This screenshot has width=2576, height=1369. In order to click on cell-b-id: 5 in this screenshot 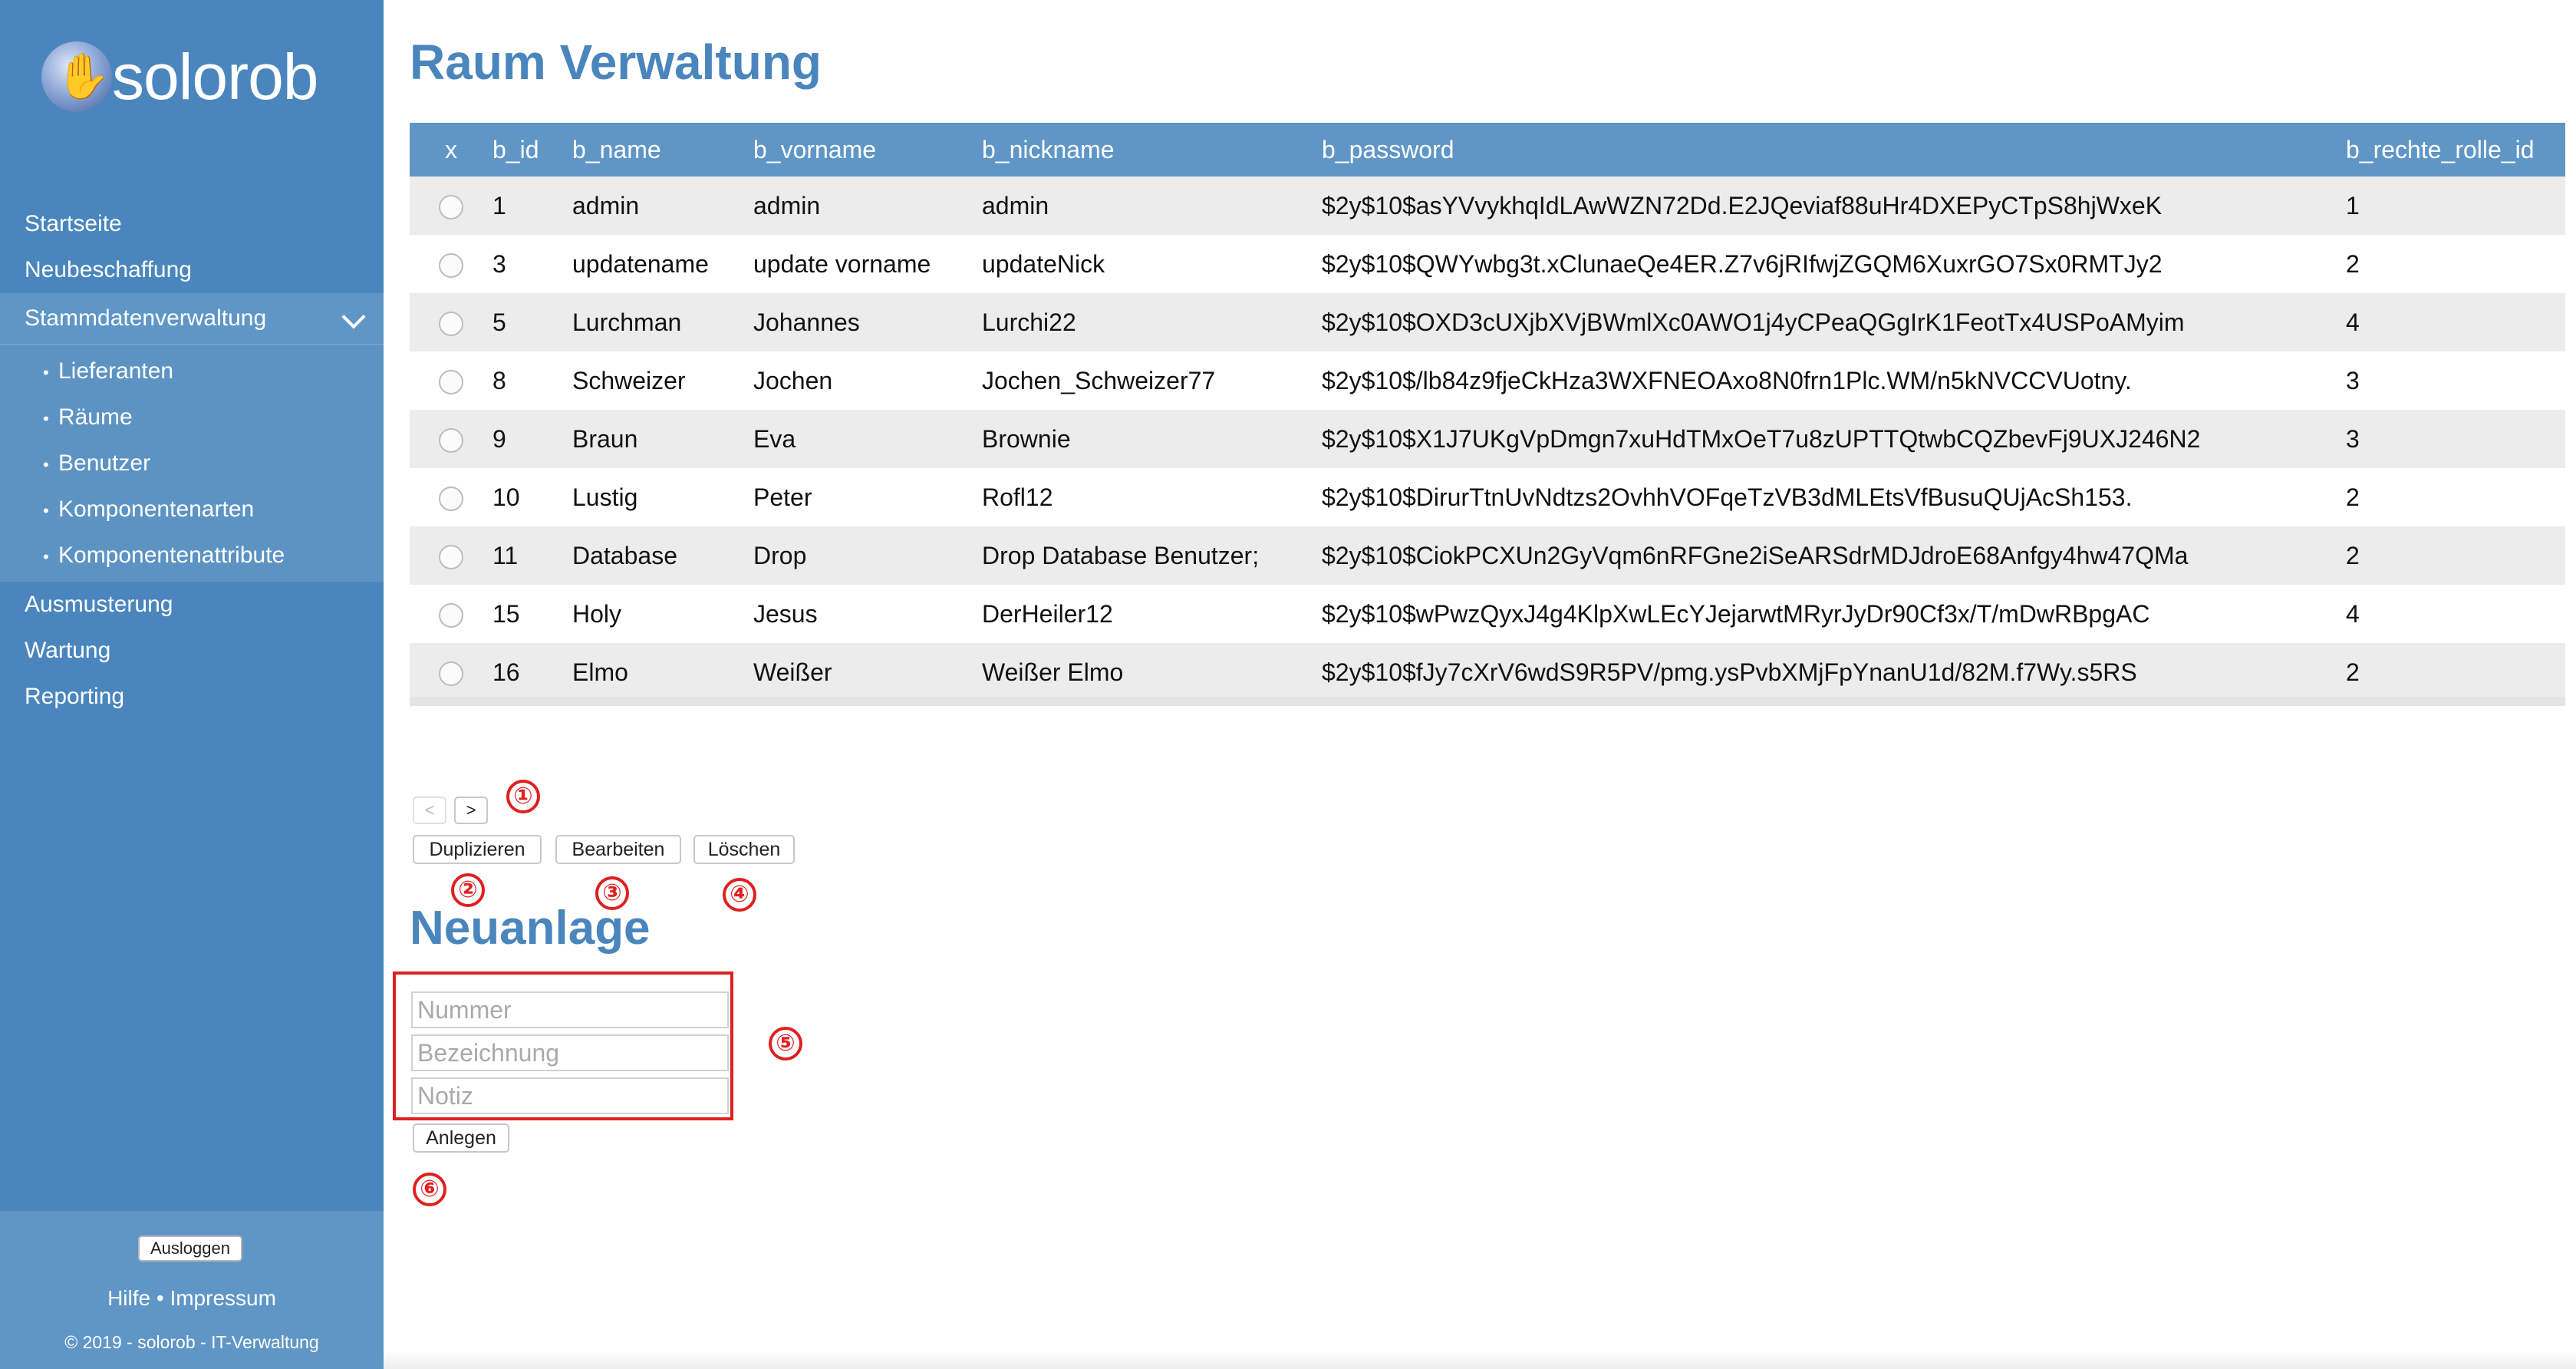, I will do `click(532, 322)`.